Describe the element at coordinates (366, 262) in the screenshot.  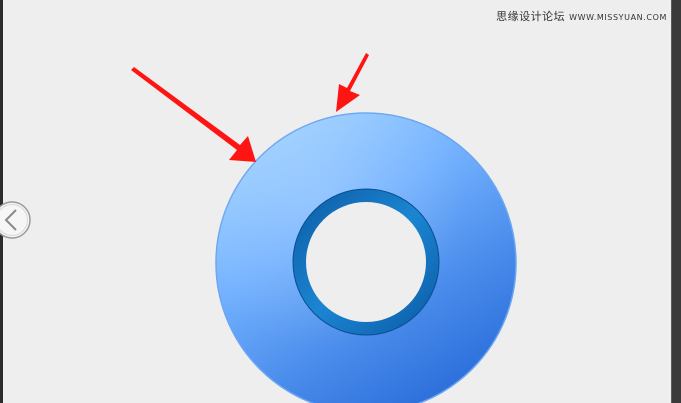
I see `donut-hole` at that location.